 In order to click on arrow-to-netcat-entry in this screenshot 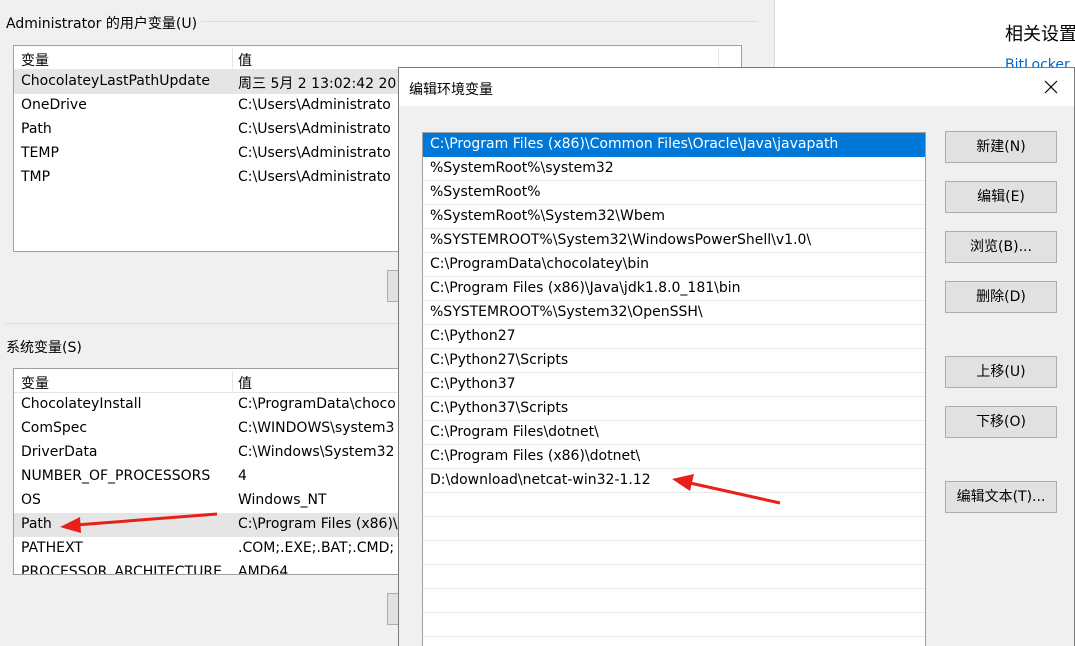, I will do `click(726, 489)`.